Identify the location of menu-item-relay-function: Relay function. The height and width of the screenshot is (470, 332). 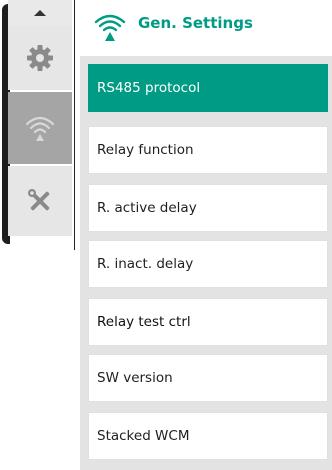
(208, 150).